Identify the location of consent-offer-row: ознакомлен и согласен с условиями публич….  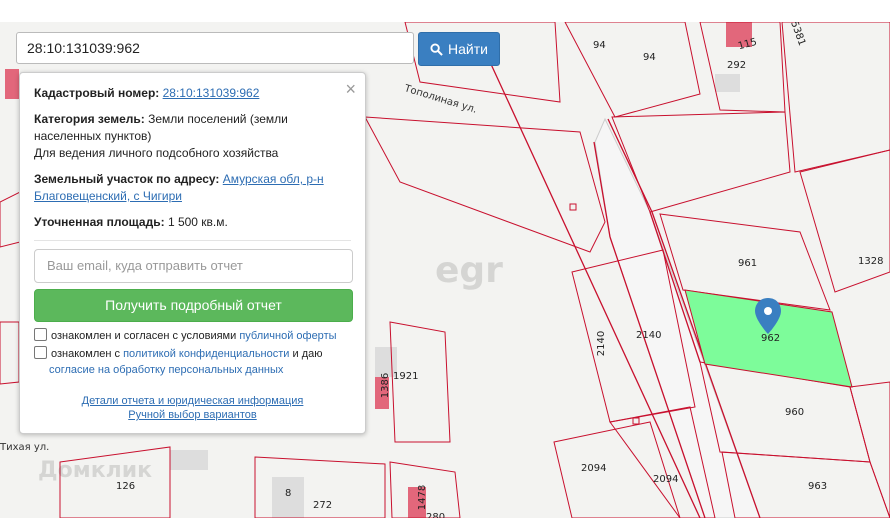
(192, 336).